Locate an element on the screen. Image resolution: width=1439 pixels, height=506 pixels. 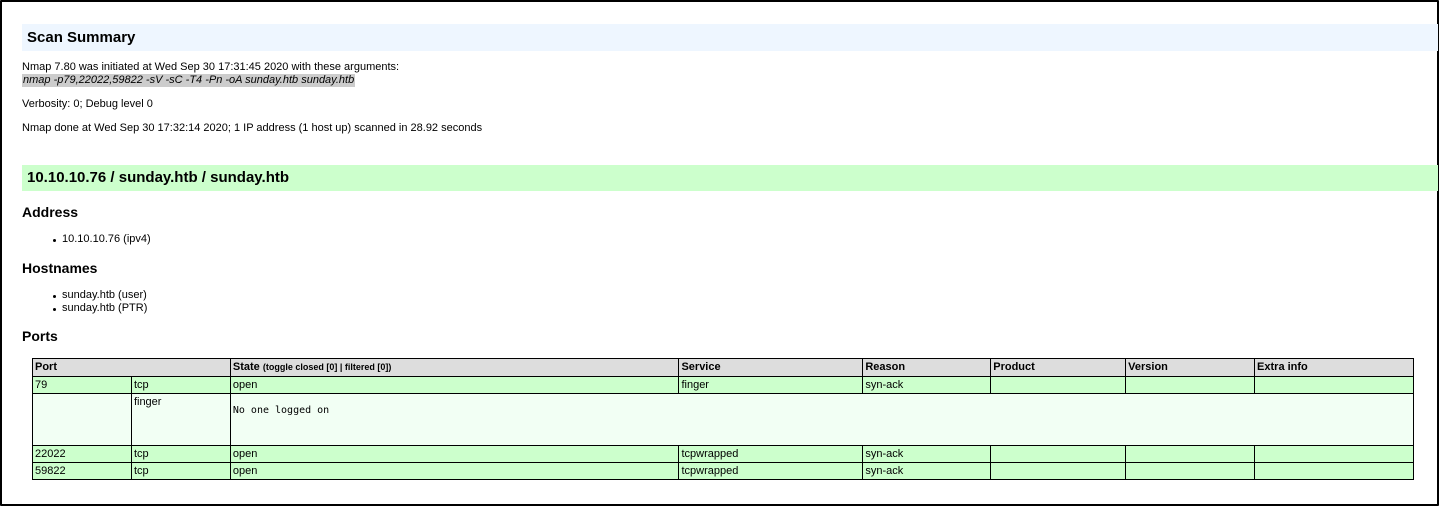
hostname-item: sunday.htb (PTR) is located at coordinates (100, 308).